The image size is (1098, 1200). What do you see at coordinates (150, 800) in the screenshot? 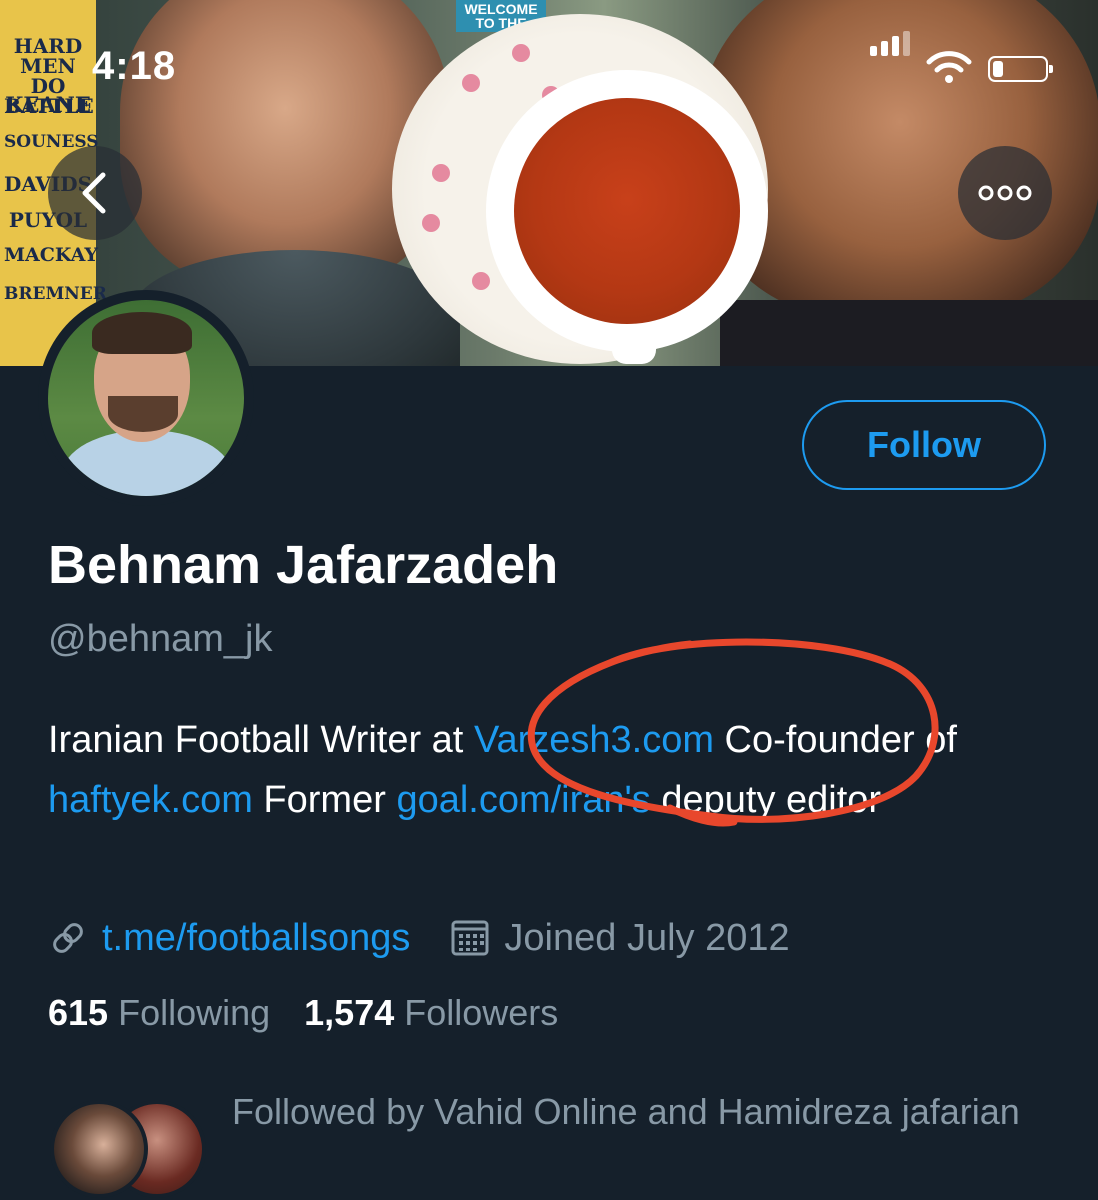
I see `bio-link-haftyek: haftyek.com` at bounding box center [150, 800].